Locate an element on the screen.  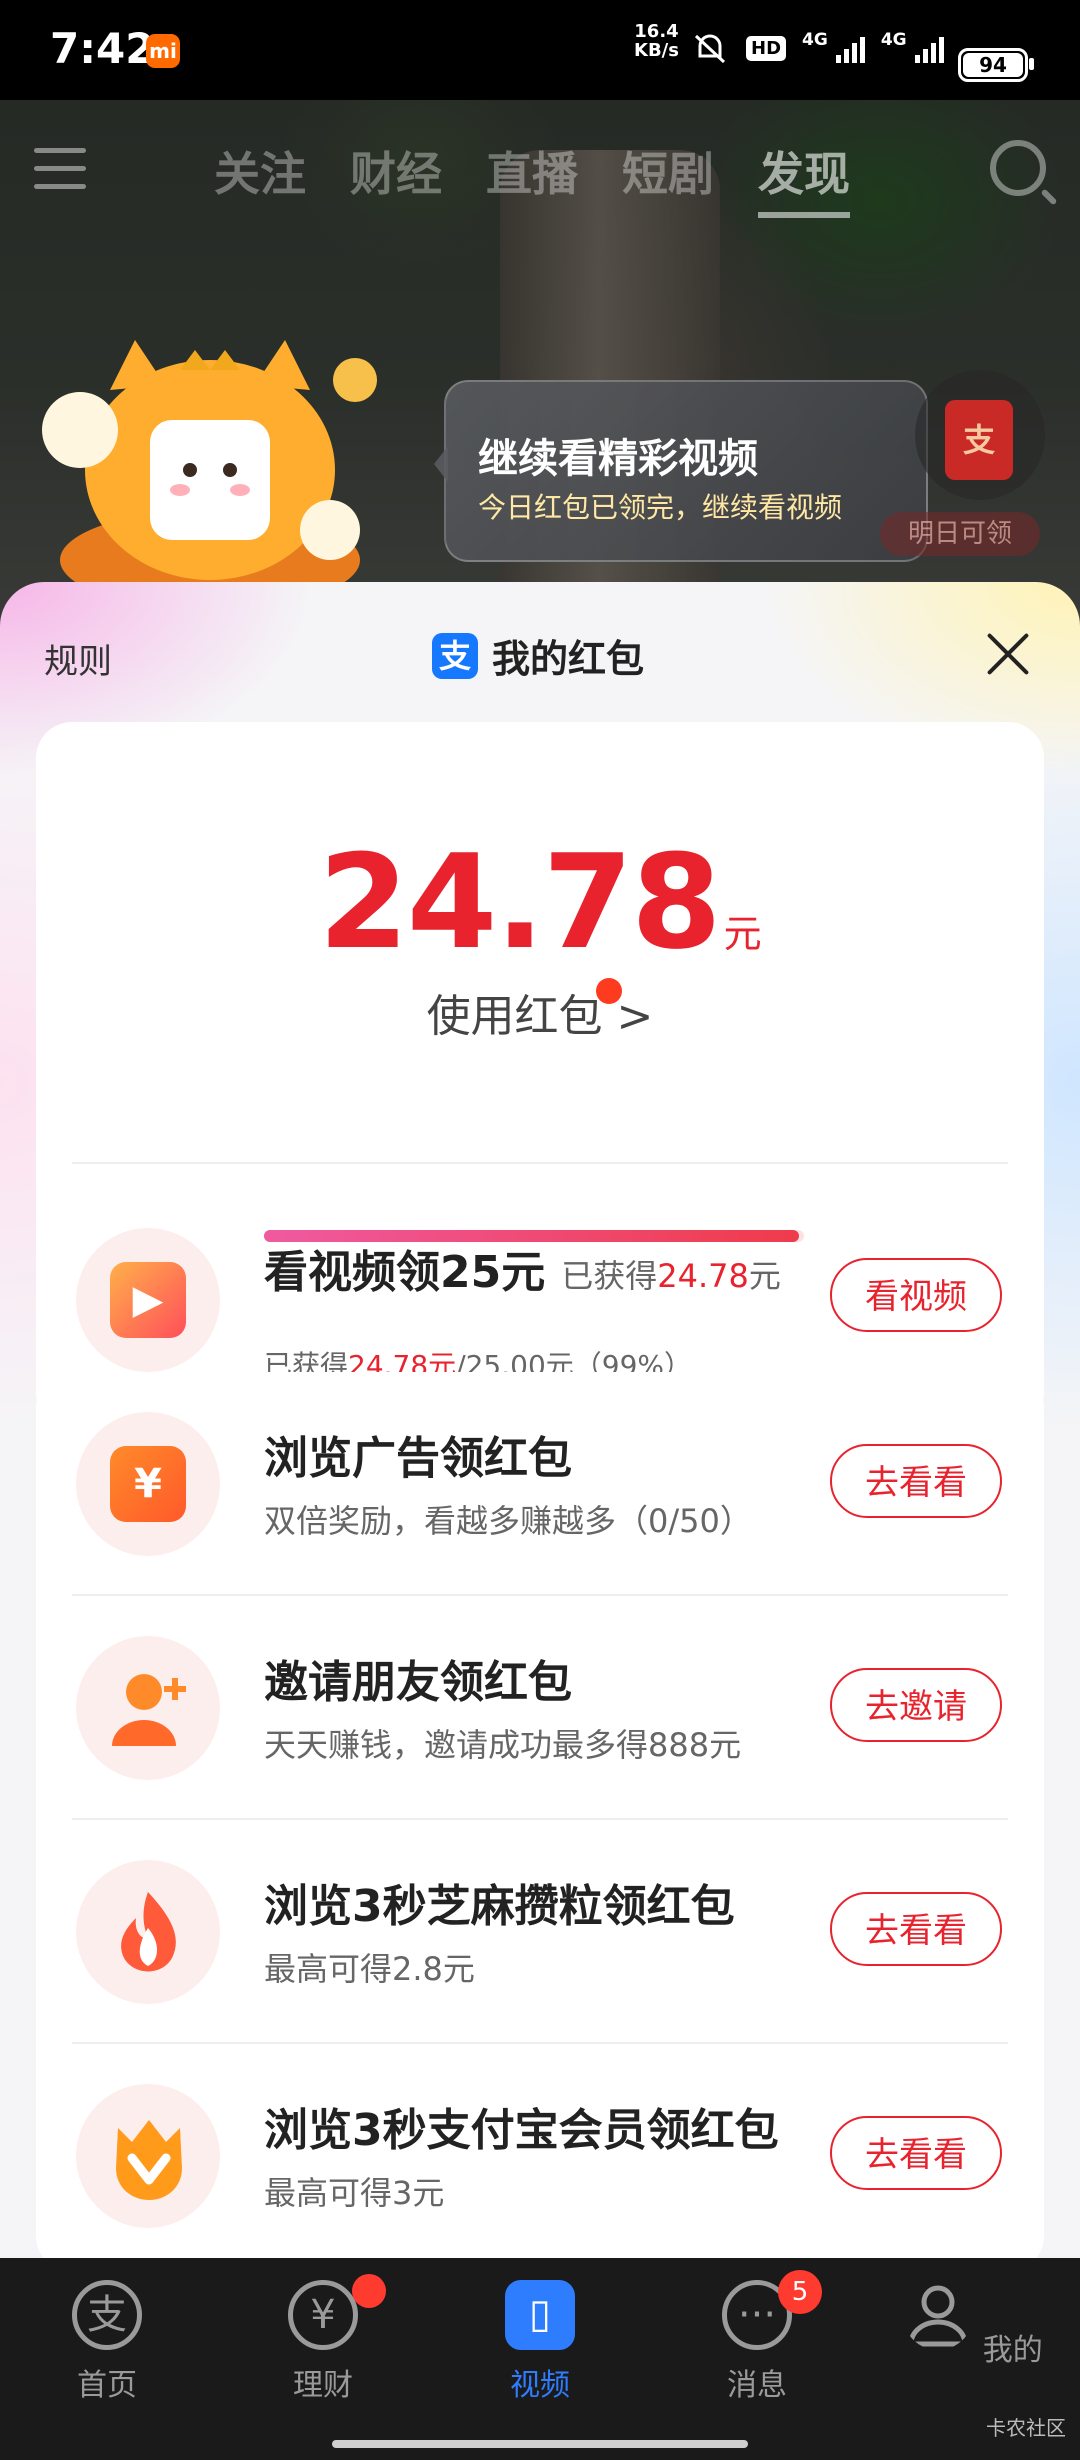
nav-label: 首页 is located at coordinates (107, 2385).